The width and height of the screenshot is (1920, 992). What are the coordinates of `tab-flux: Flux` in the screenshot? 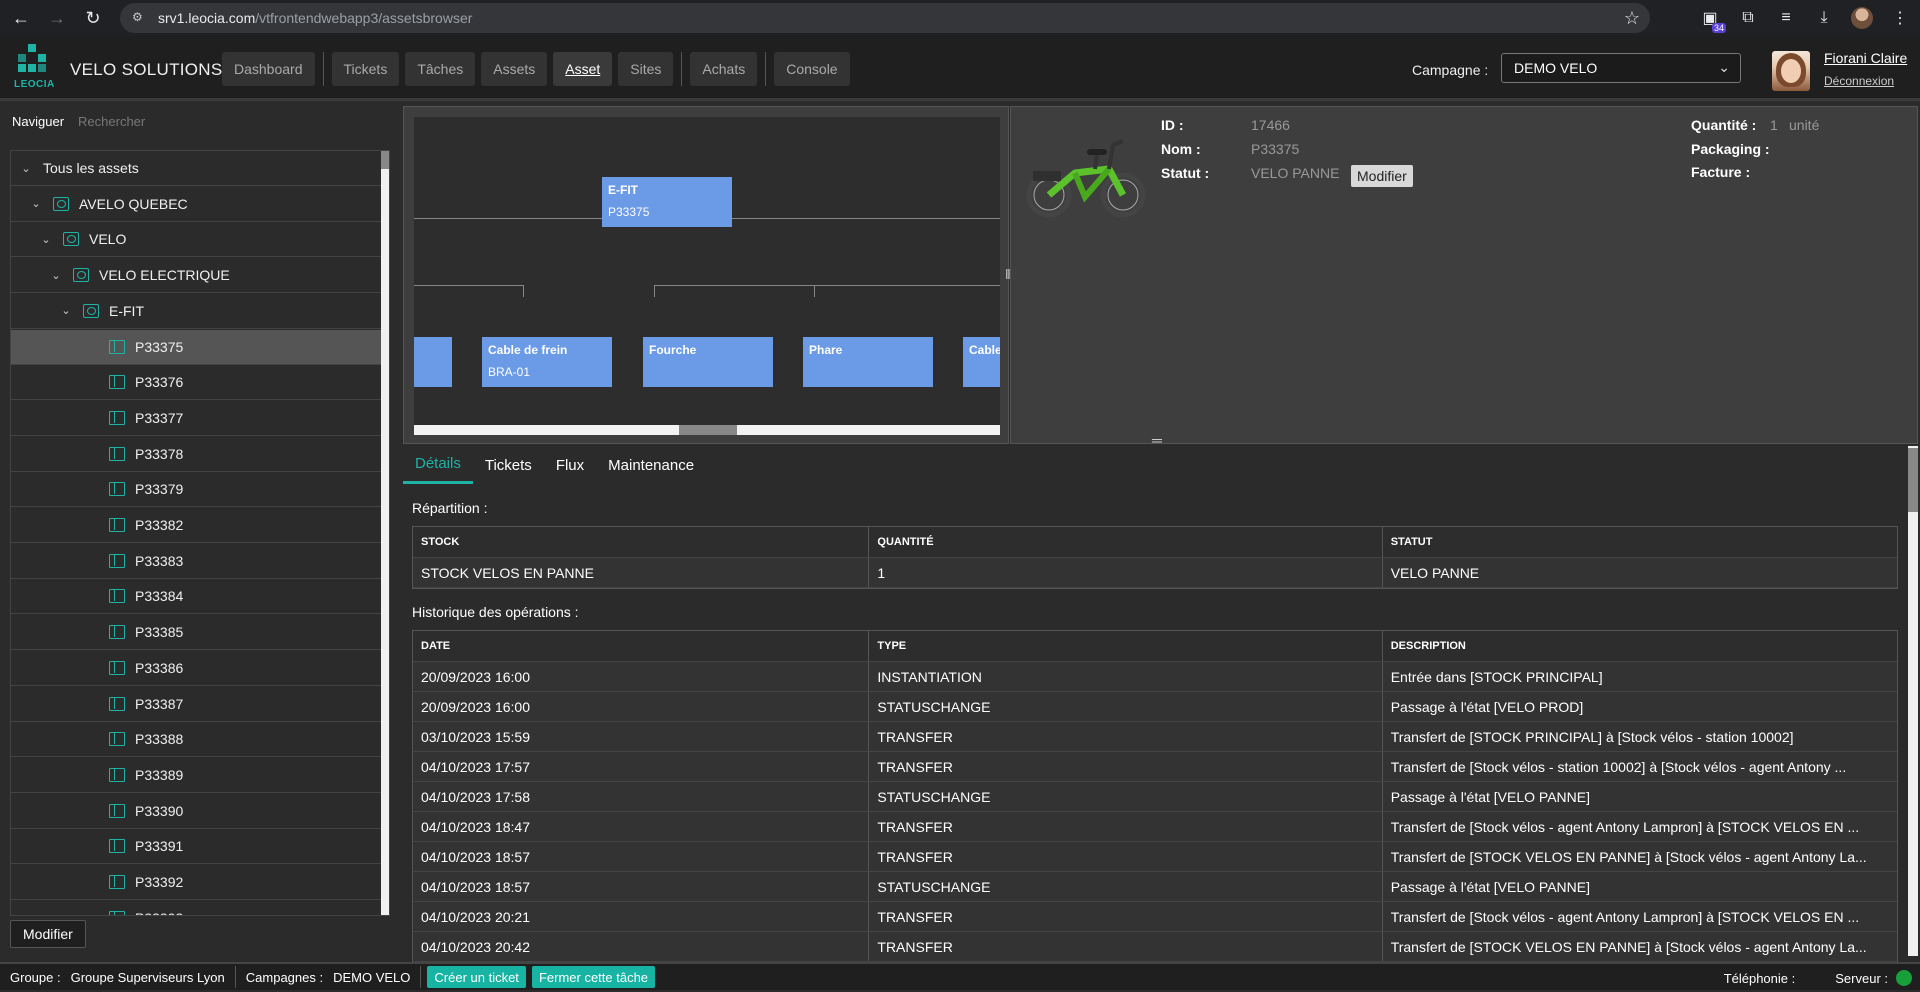 It's located at (570, 465).